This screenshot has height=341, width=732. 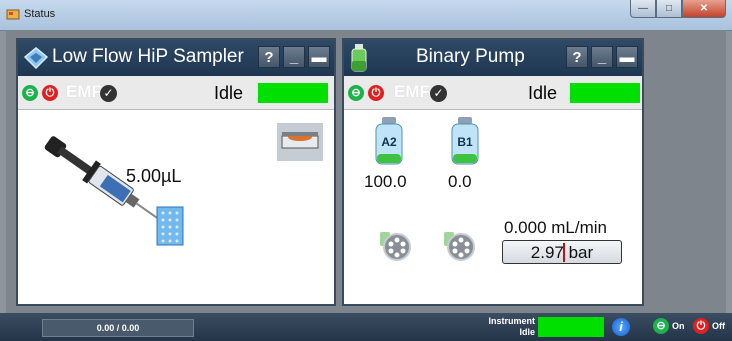 What do you see at coordinates (458, 245) in the screenshot?
I see `purge-valve-icon` at bounding box center [458, 245].